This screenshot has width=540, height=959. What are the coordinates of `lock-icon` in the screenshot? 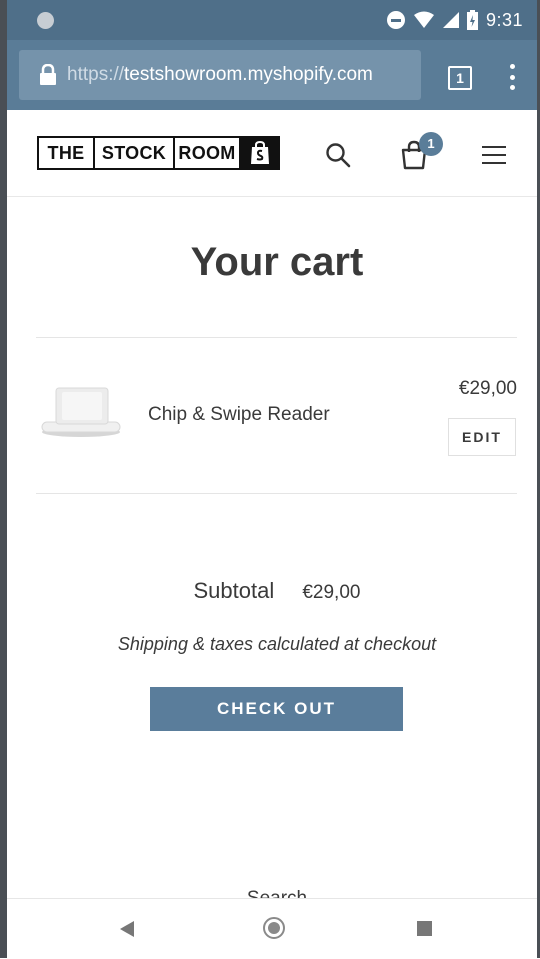 It's located at (48, 74).